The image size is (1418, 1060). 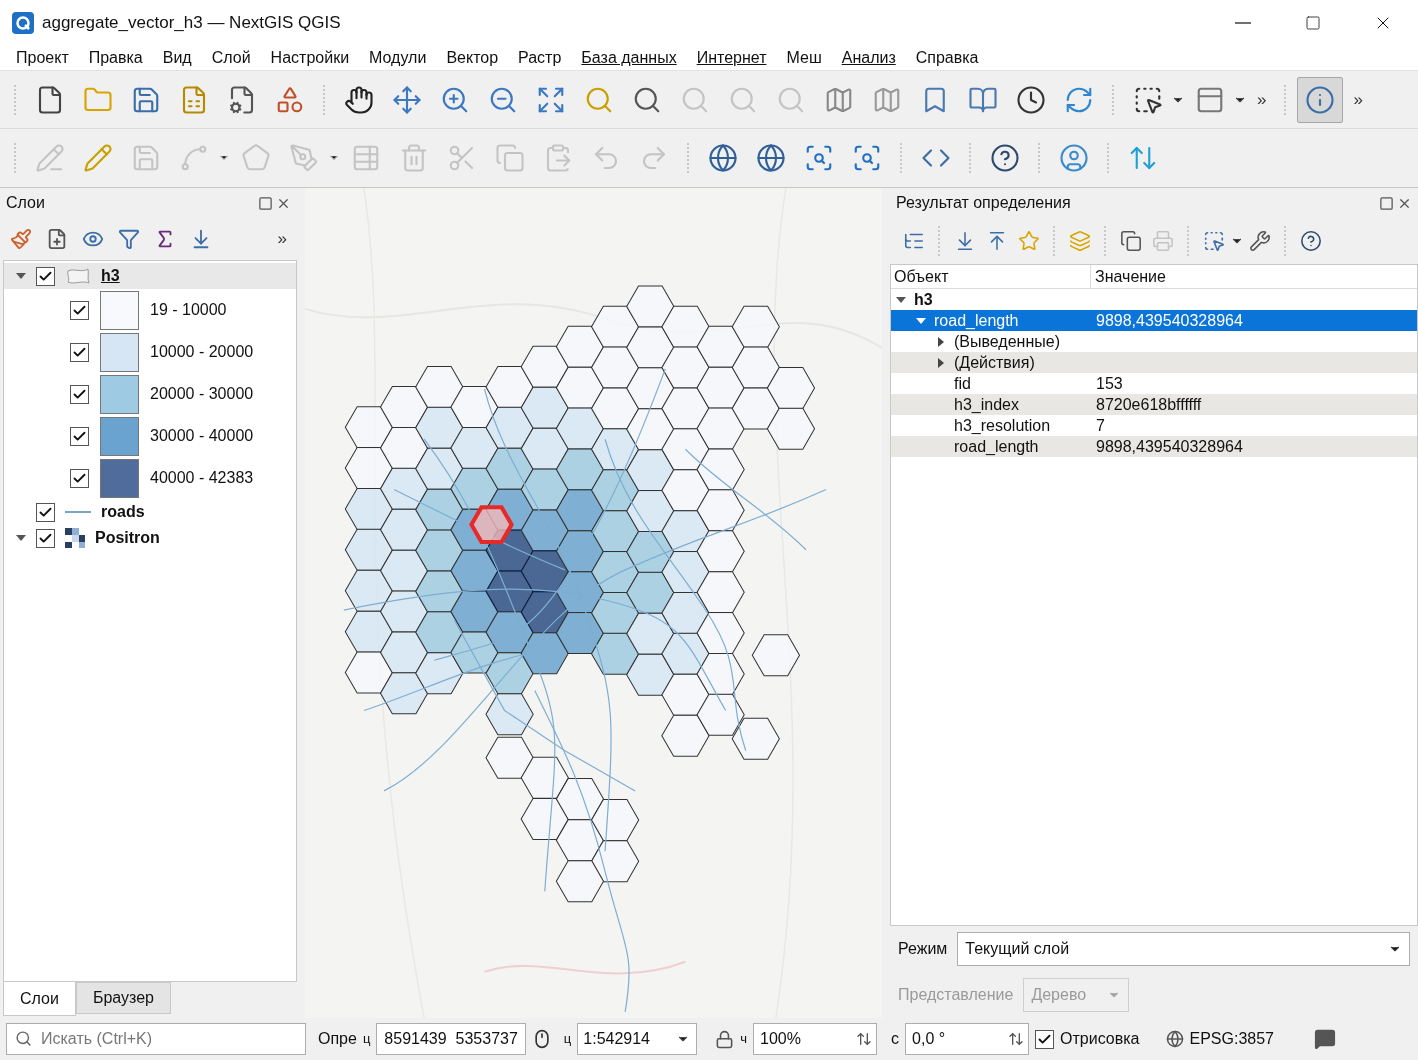 I want to click on result-row: h3_index 8720e618bffffff, so click(x=1154, y=404).